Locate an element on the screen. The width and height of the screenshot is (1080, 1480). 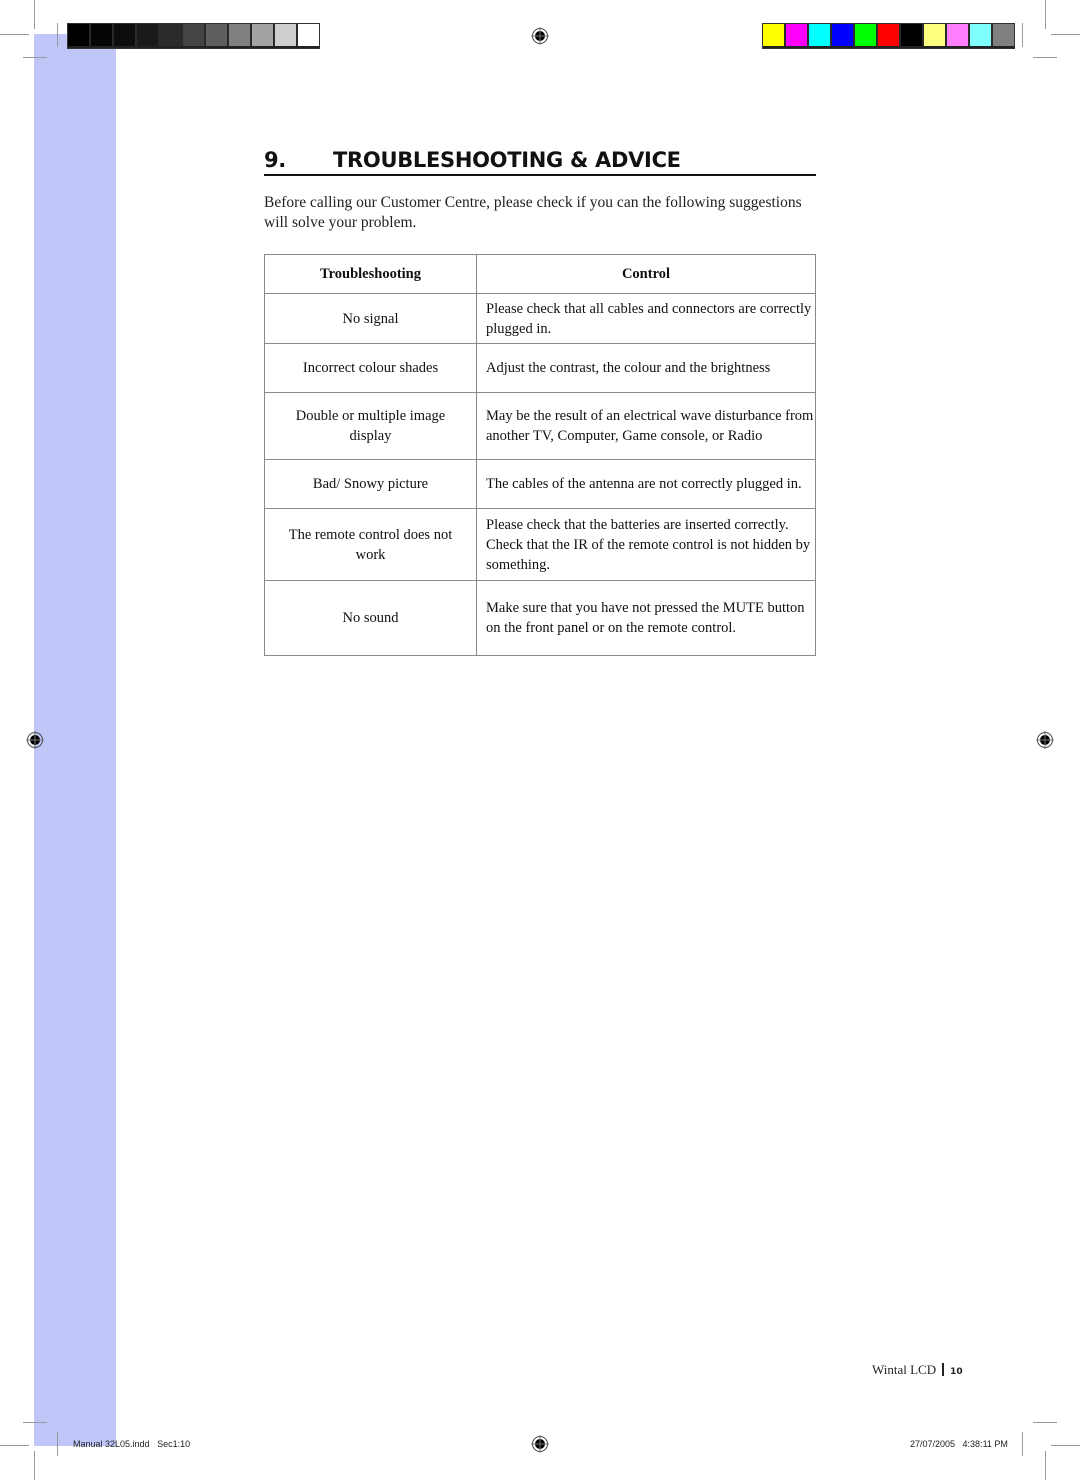
page-footer: Wintal LCD 10 is located at coordinates (917, 1370).